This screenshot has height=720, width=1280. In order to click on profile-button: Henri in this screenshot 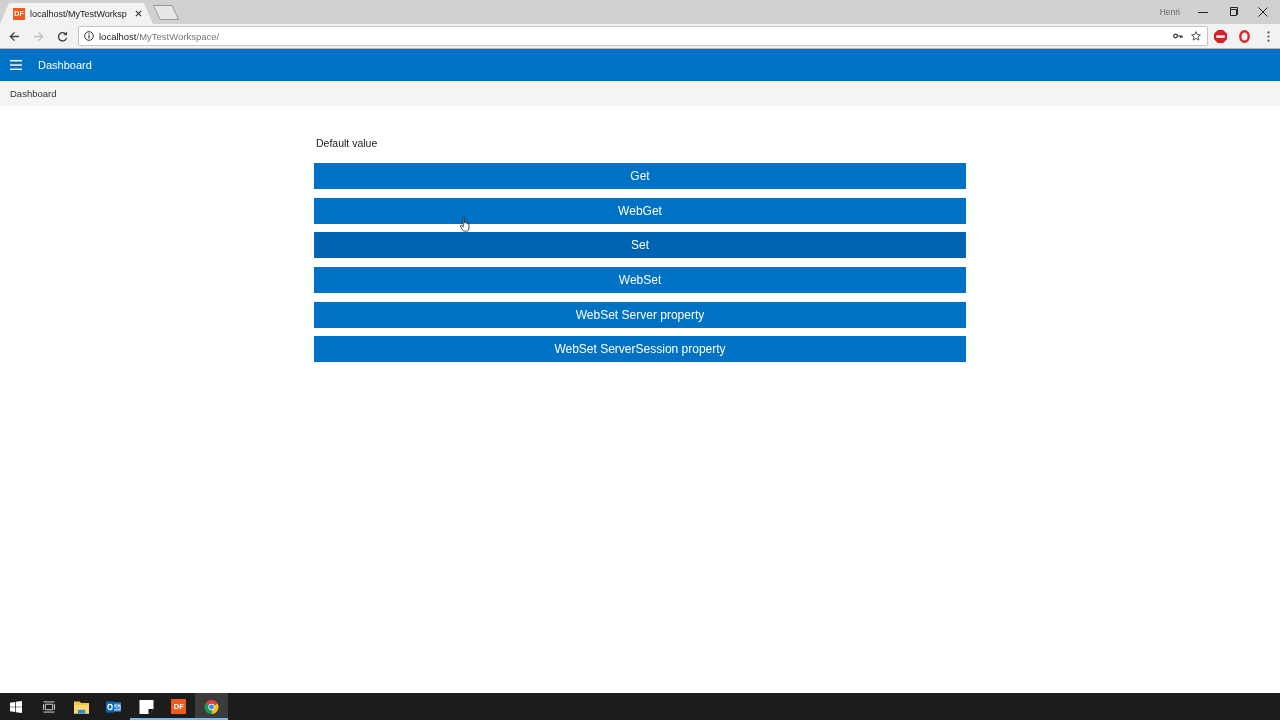, I will do `click(1169, 12)`.